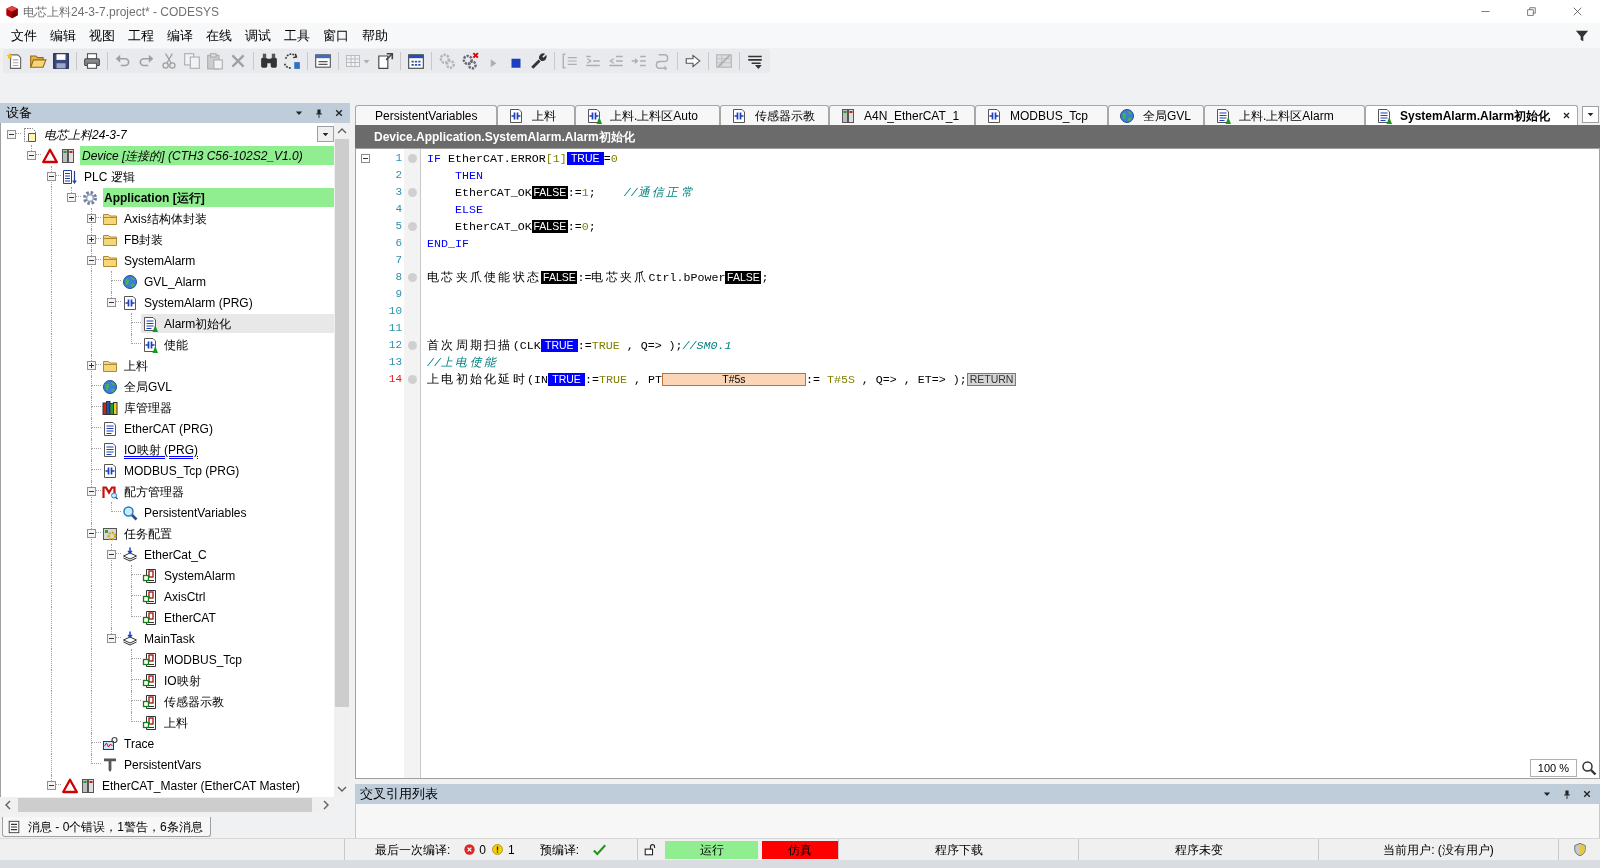 This screenshot has width=1600, height=868. What do you see at coordinates (183, 785) in the screenshot?
I see `tree-item: EtherCAT_Master (EtherCAT Master)` at bounding box center [183, 785].